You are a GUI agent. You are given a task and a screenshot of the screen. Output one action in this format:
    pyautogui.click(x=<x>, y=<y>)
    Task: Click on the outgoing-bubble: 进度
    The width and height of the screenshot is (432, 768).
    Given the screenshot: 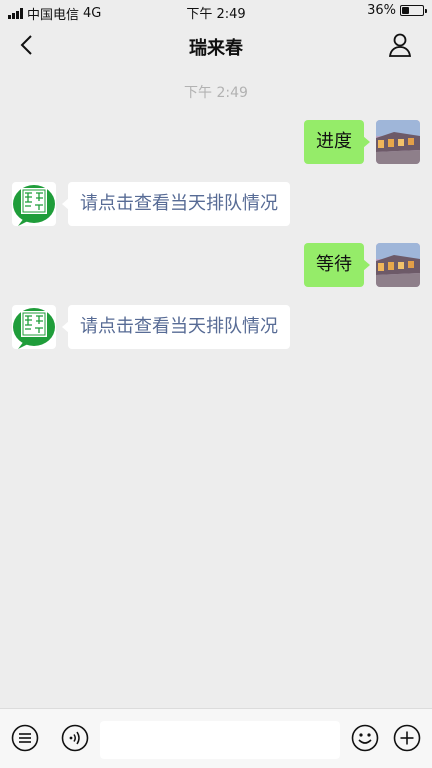 What is the action you would take?
    pyautogui.click(x=337, y=142)
    